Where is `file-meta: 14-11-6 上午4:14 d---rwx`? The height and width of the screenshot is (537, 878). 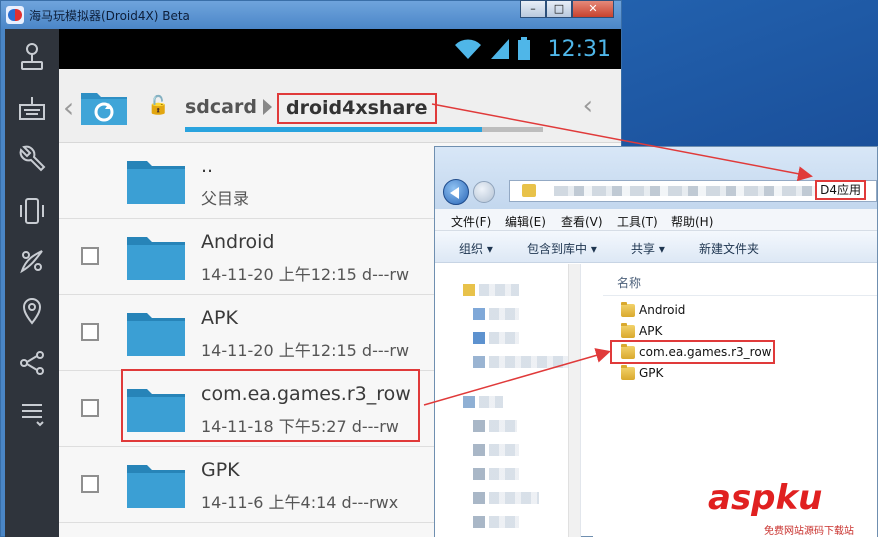 file-meta: 14-11-6 上午4:14 d---rwx is located at coordinates (300, 502).